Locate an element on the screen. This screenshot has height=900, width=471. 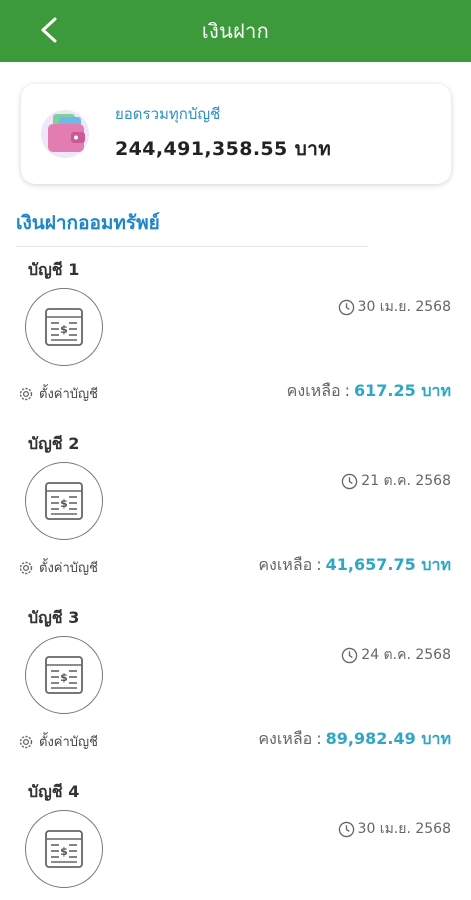
page-title: เงินฝาก is located at coordinates (235, 31).